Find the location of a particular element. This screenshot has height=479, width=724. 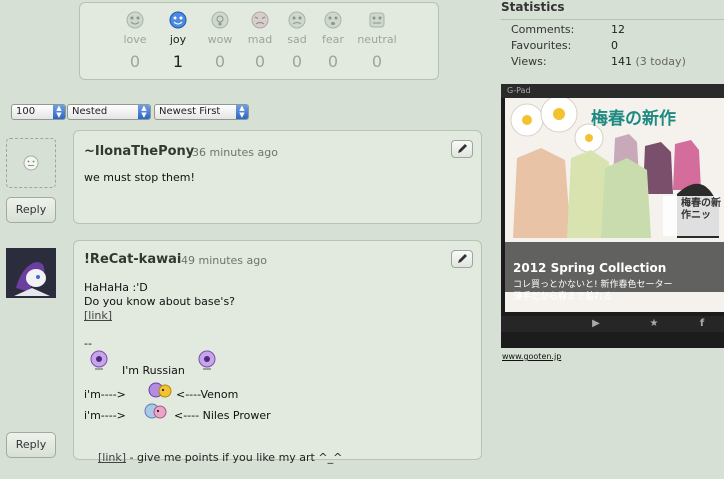

comment-time: 36 minutes ago is located at coordinates (235, 152).